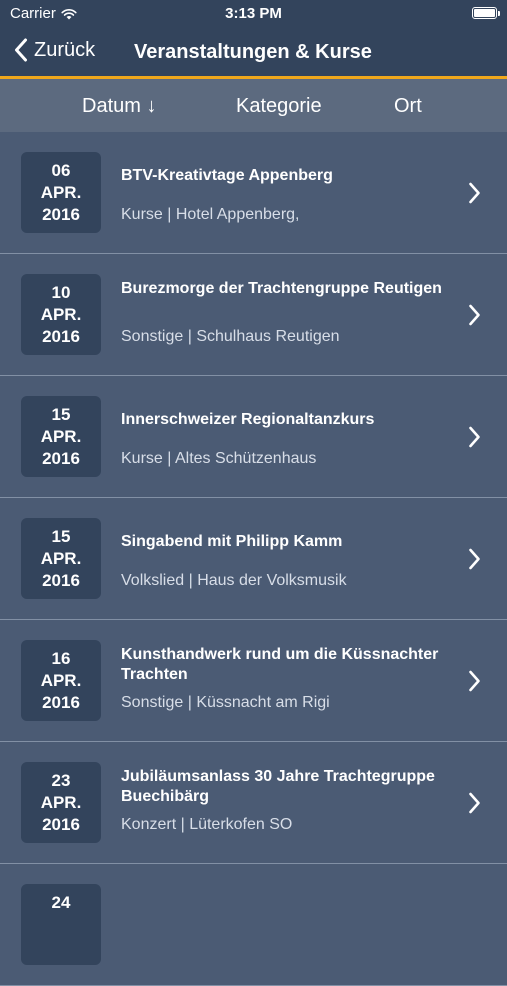 Image resolution: width=507 pixels, height=986 pixels. I want to click on date-day: 24, so click(61, 902).